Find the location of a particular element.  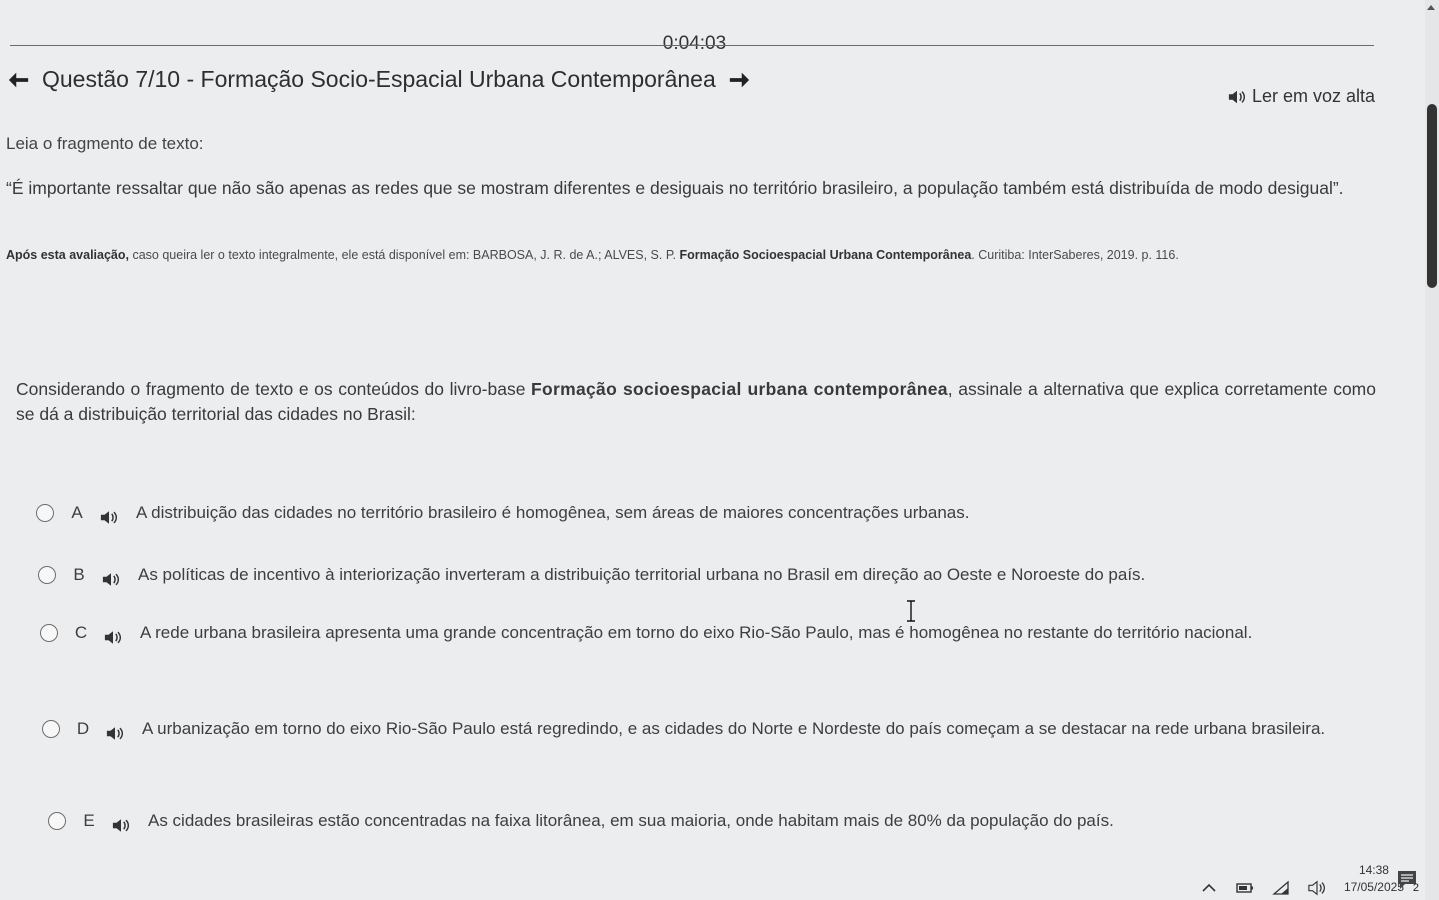

notification-count: 2 is located at coordinates (1415, 888).